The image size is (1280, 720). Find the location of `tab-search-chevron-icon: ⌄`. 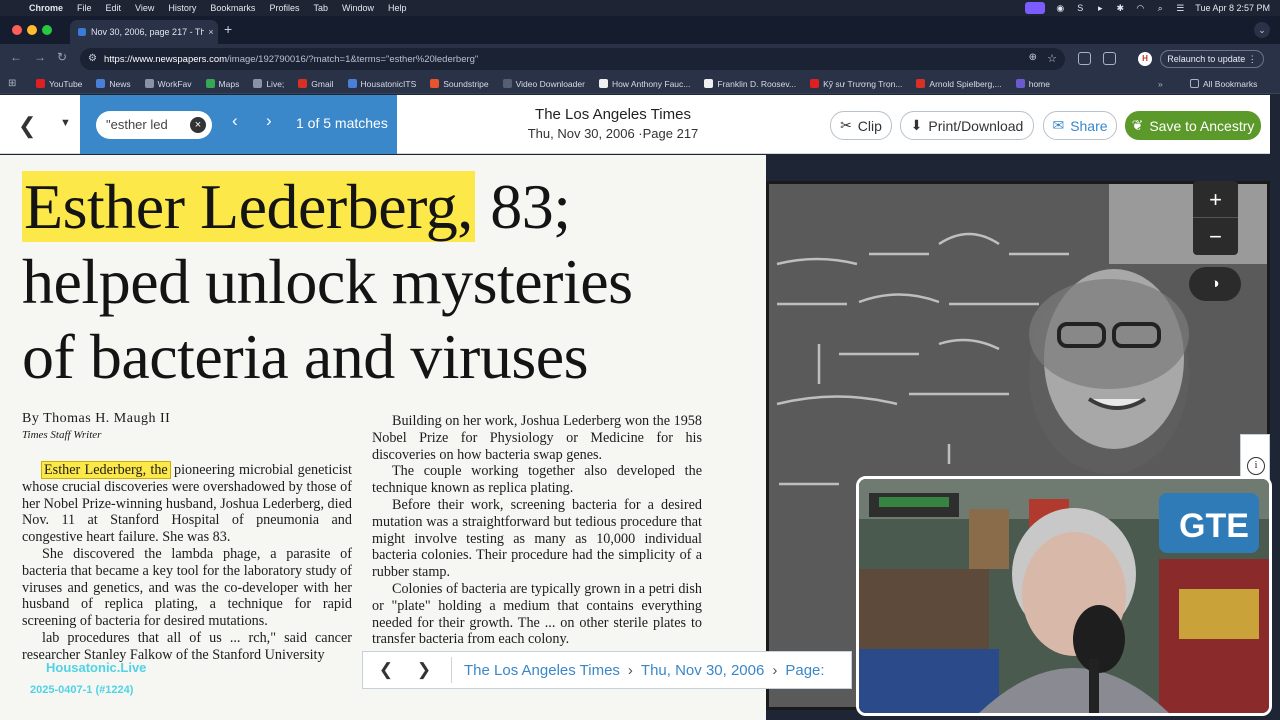

tab-search-chevron-icon: ⌄ is located at coordinates (1262, 30).